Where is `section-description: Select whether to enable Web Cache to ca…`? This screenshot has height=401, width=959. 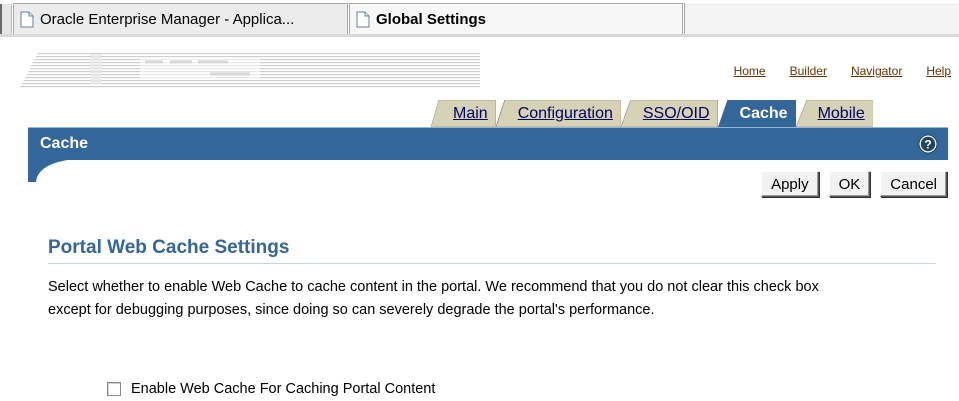 section-description: Select whether to enable Web Cache to ca… is located at coordinates (433, 298).